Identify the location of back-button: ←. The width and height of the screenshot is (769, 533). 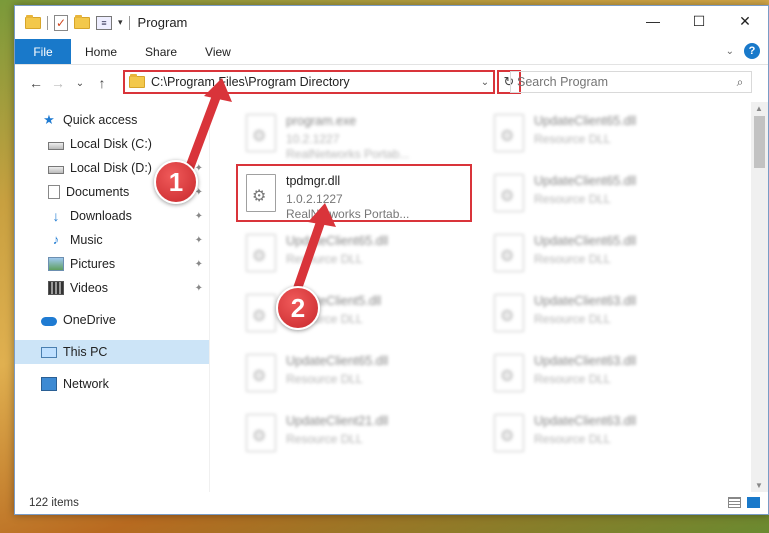
(36, 83).